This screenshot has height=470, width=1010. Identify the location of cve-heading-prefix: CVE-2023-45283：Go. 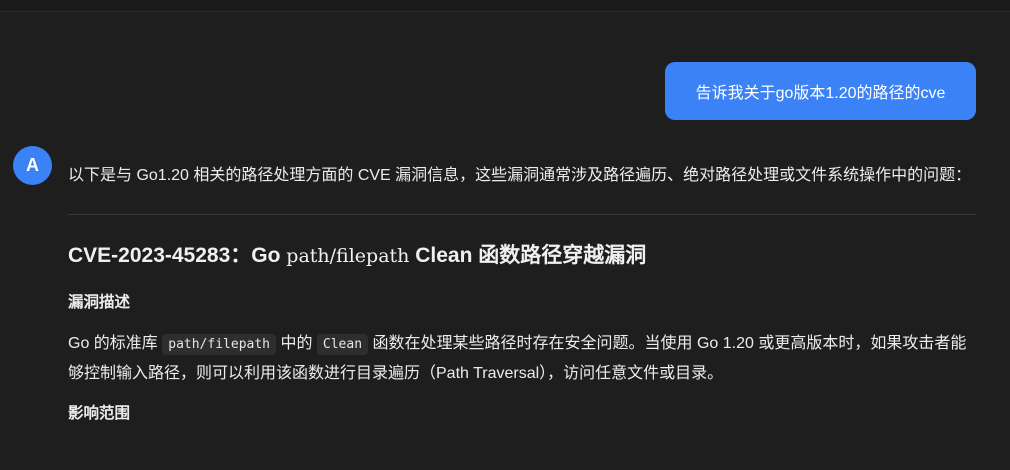
(177, 255).